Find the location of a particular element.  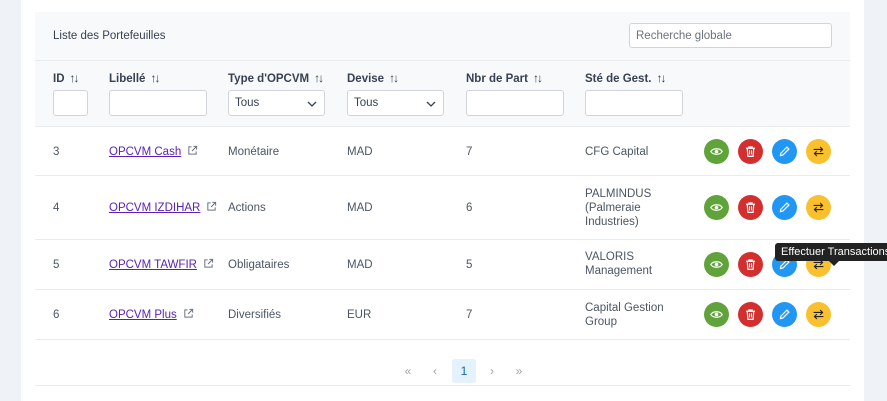

cell-type: Diversifiés is located at coordinates (255, 315).